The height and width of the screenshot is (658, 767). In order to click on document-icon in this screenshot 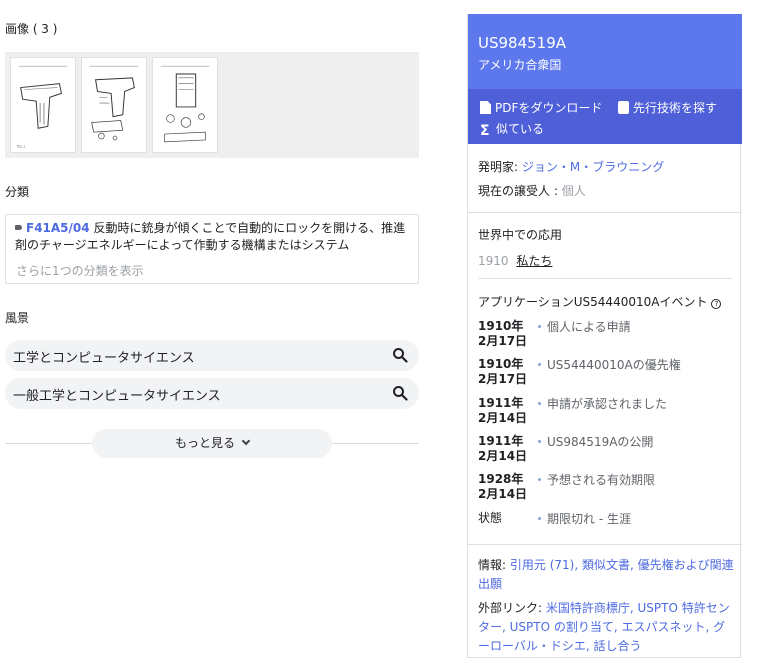, I will do `click(485, 107)`.